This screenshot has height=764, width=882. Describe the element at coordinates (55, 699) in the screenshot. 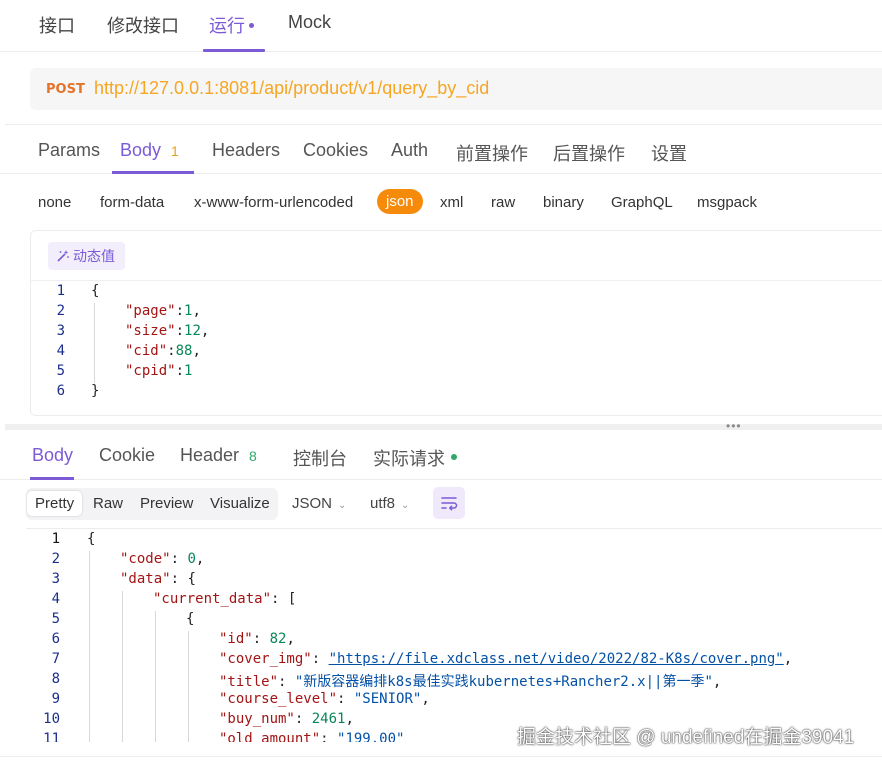

I see `line-number: 9` at that location.